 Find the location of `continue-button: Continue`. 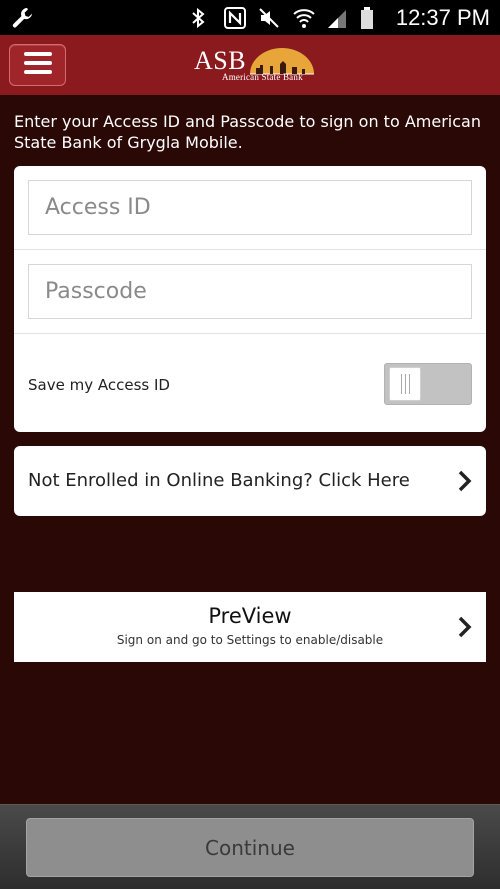

continue-button: Continue is located at coordinates (250, 847).